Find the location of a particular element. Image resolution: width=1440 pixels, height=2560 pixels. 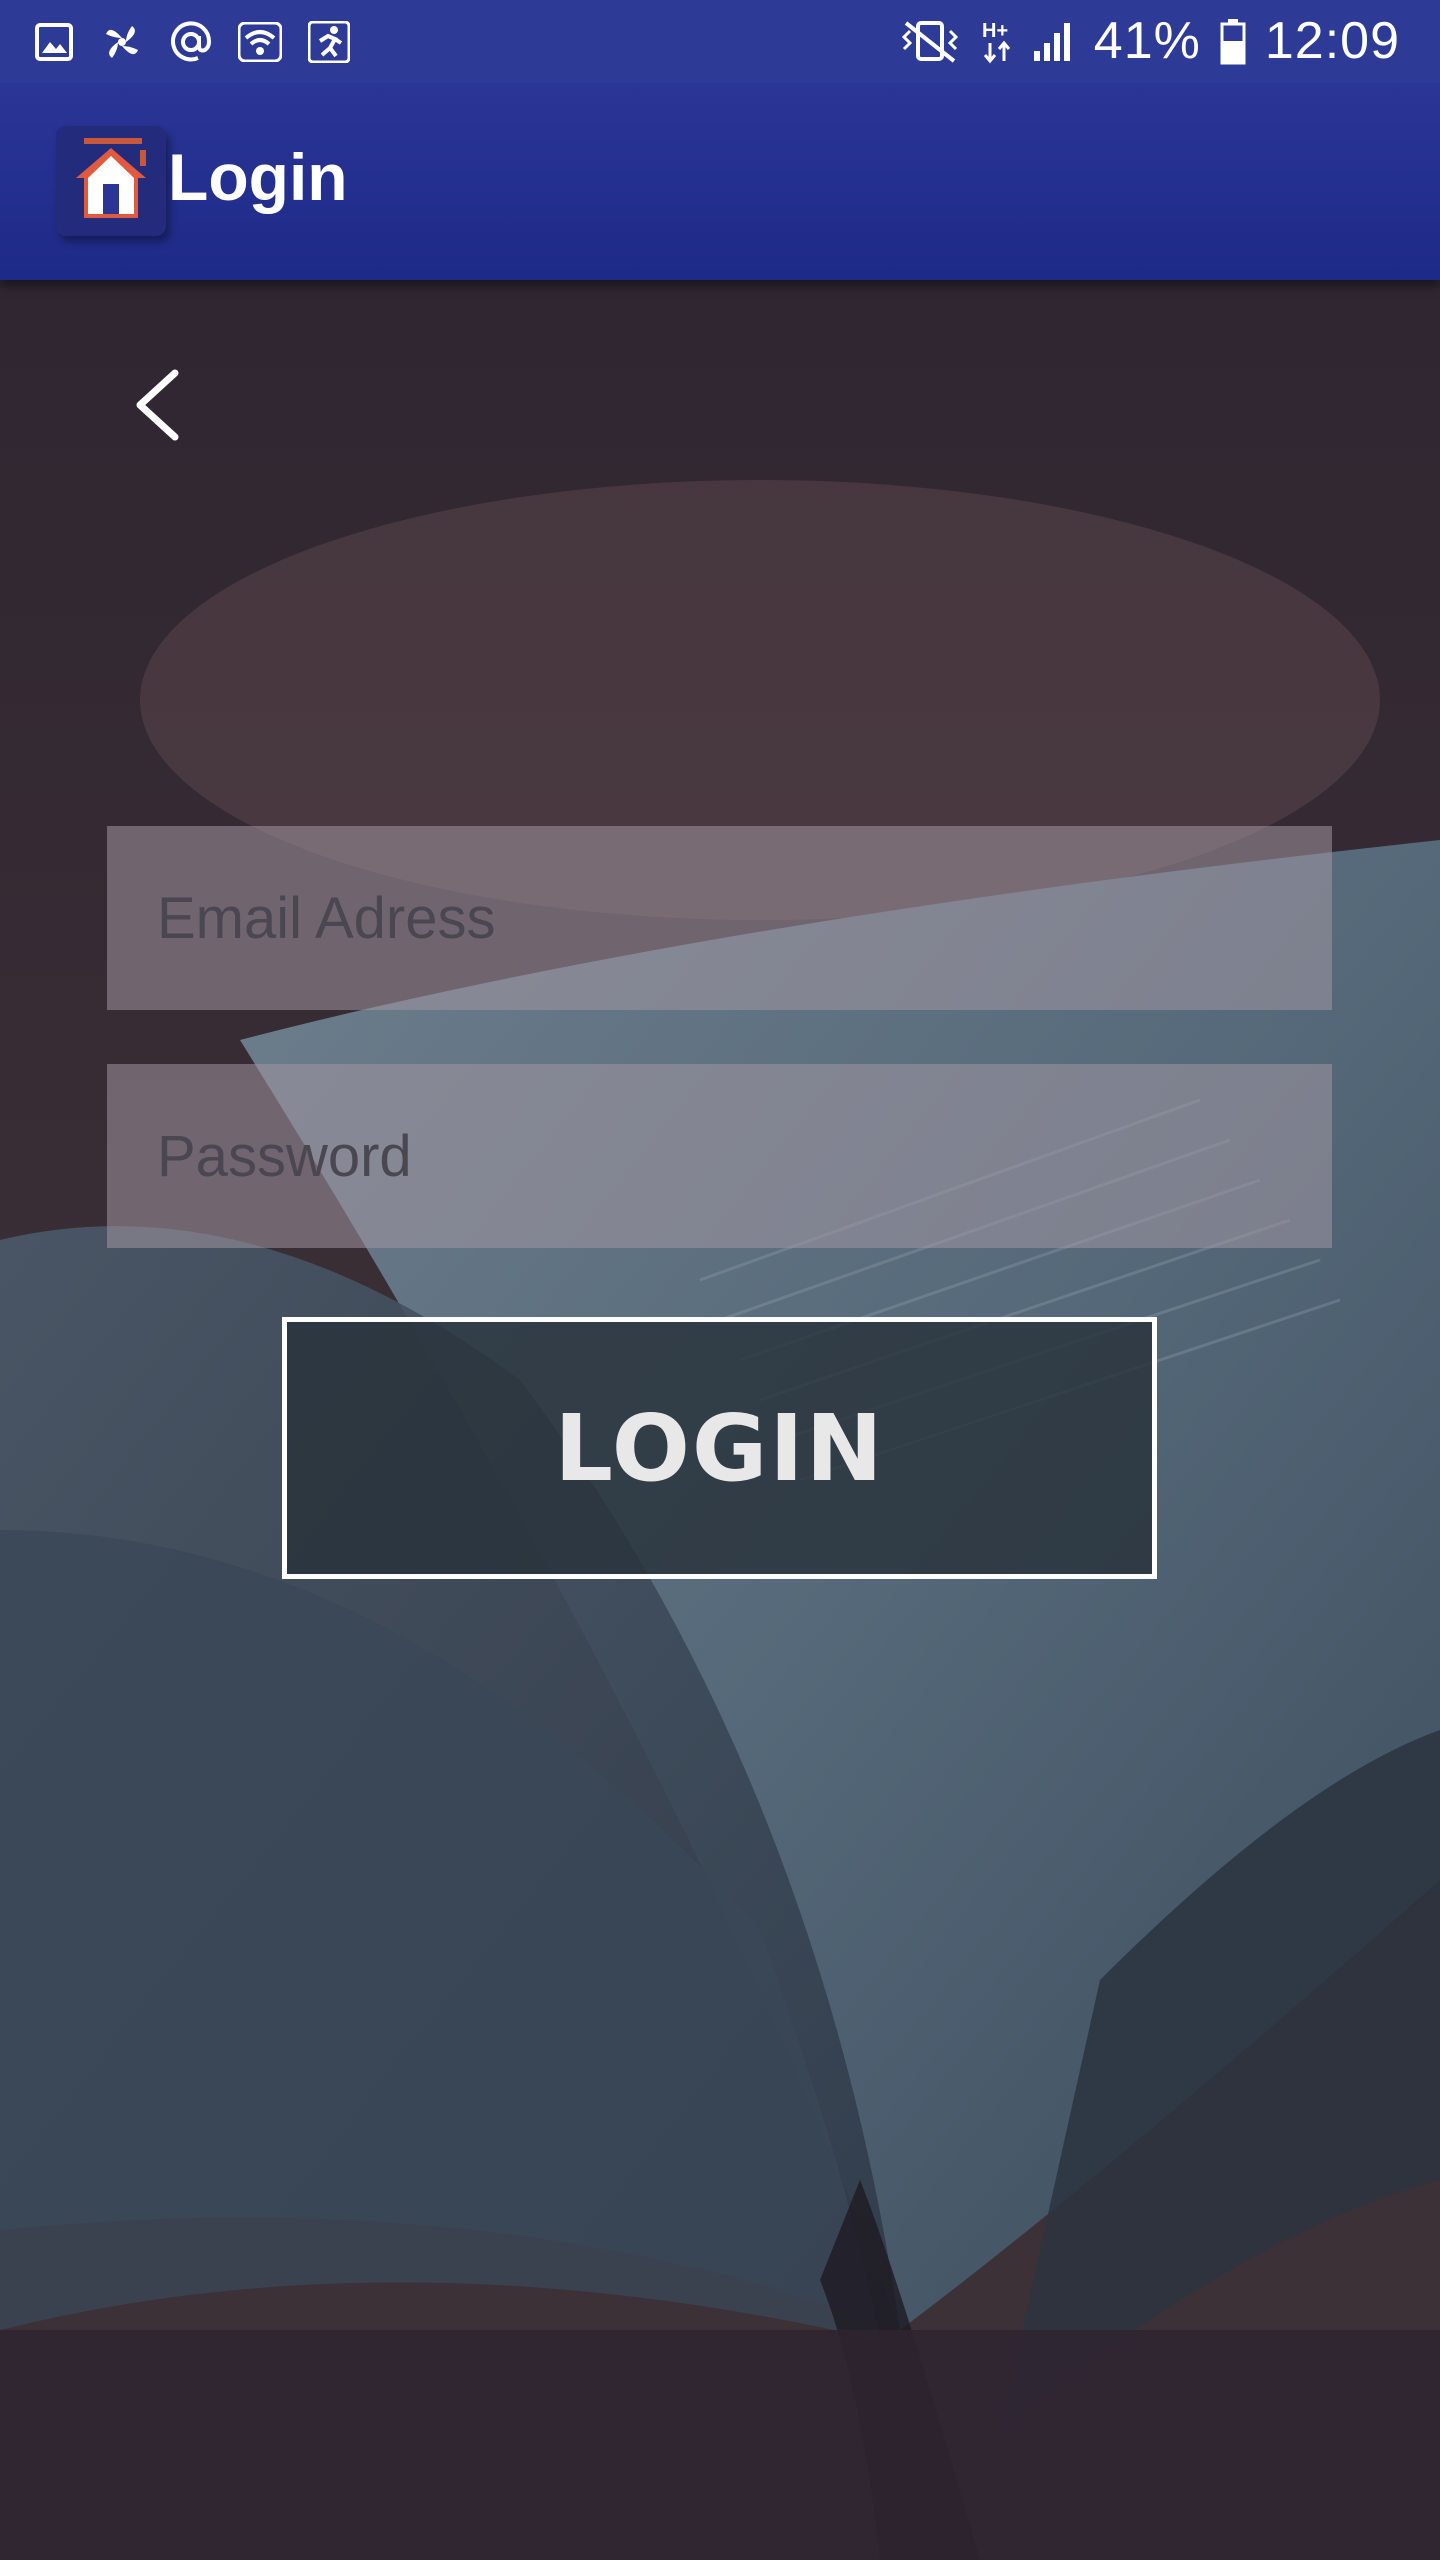

back-button is located at coordinates (160, 405).